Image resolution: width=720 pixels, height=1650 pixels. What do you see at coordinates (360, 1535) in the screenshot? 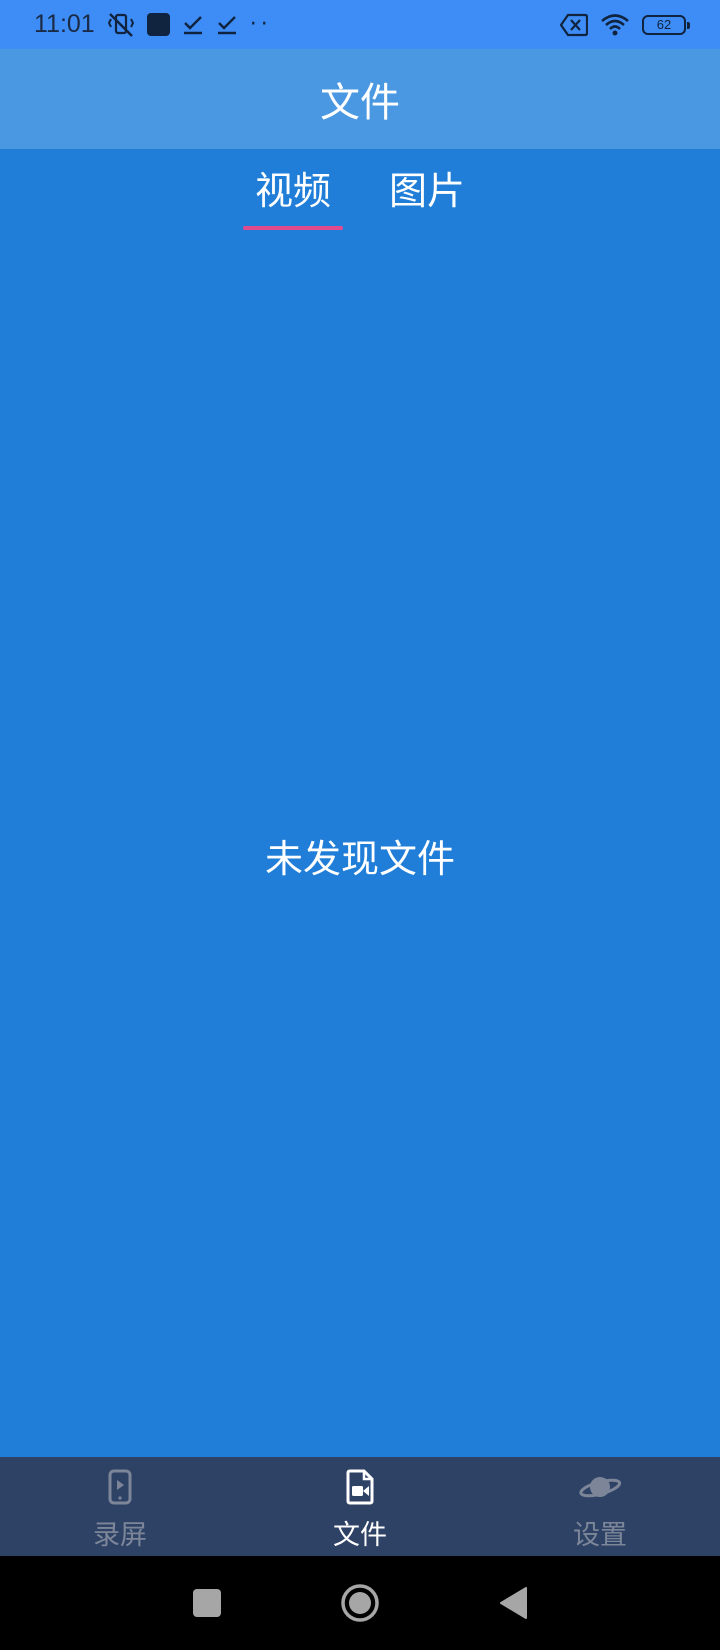
I see `nav-label-files: 文件` at bounding box center [360, 1535].